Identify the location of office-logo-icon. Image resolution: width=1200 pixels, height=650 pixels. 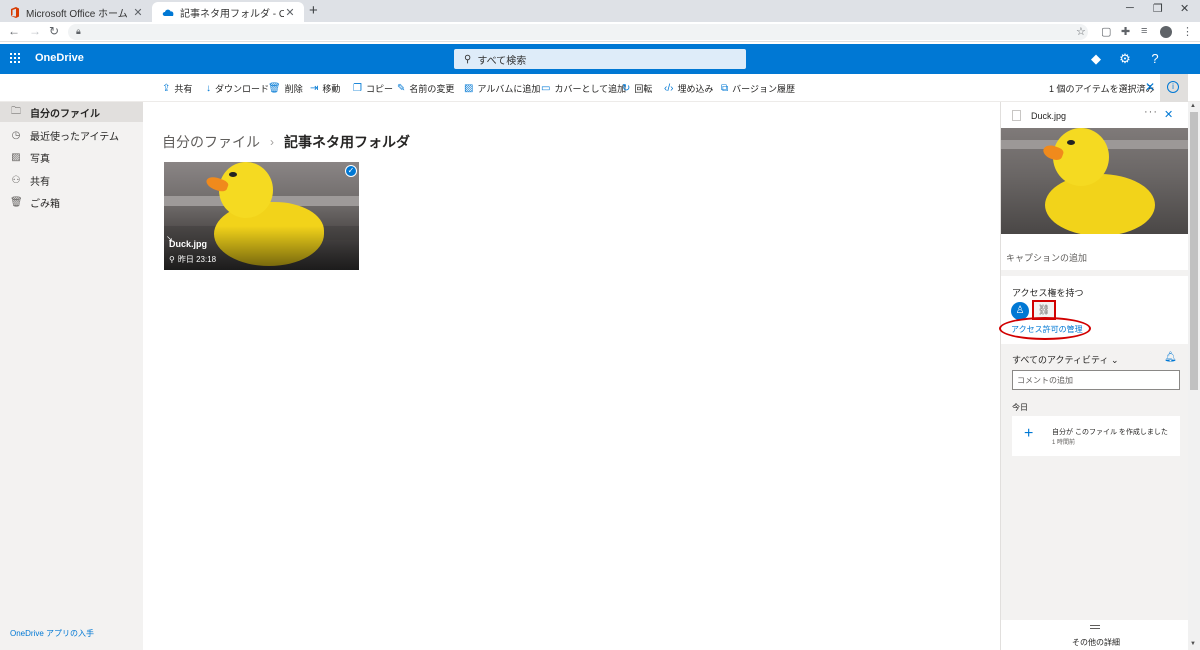
(15, 12).